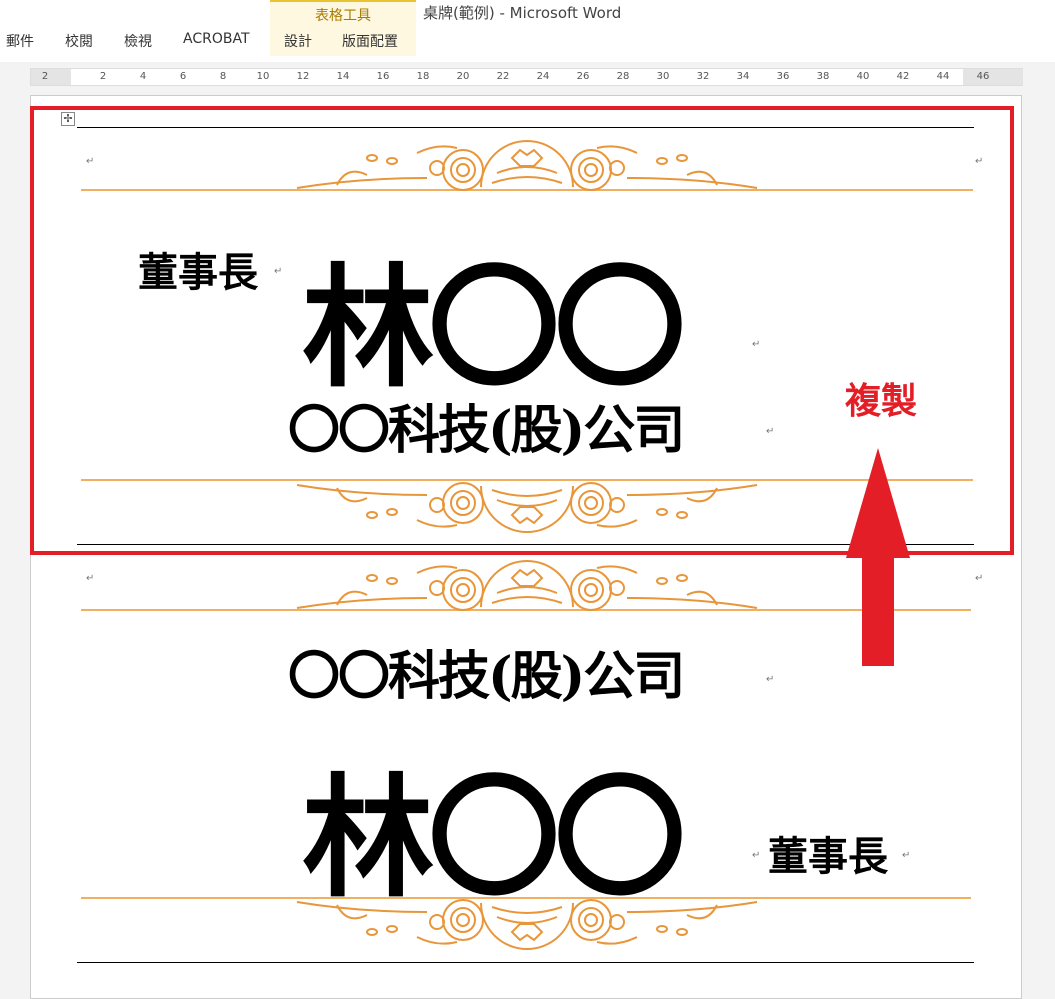 Image resolution: width=1055 pixels, height=999 pixels. Describe the element at coordinates (543, 76) in the screenshot. I see `ruler-tick: 24` at that location.